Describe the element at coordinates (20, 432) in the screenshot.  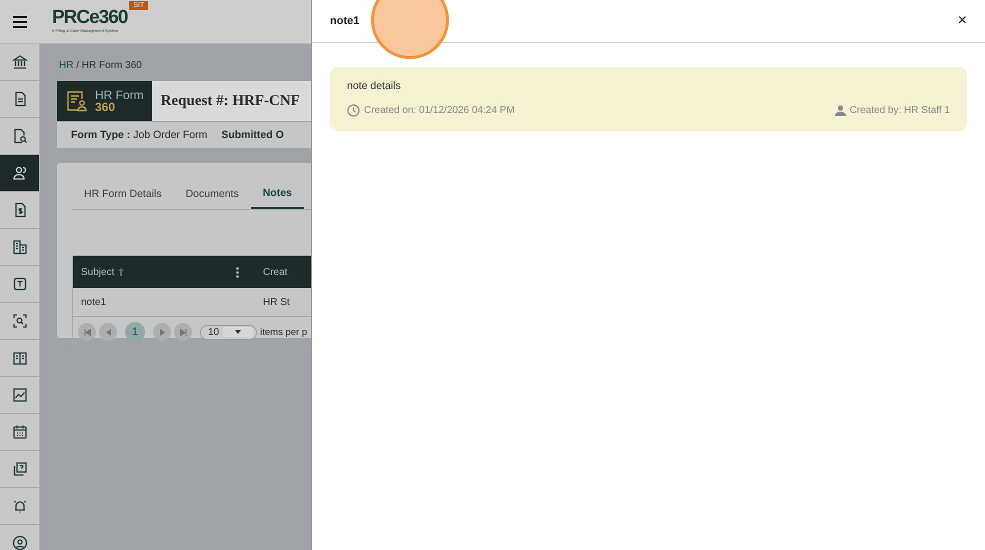
I see `calendar-icon` at that location.